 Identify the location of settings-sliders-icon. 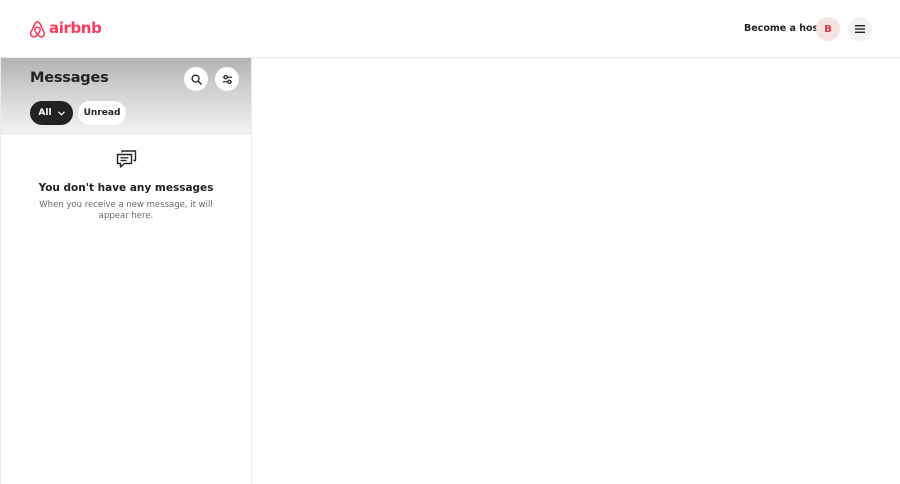
(227, 79).